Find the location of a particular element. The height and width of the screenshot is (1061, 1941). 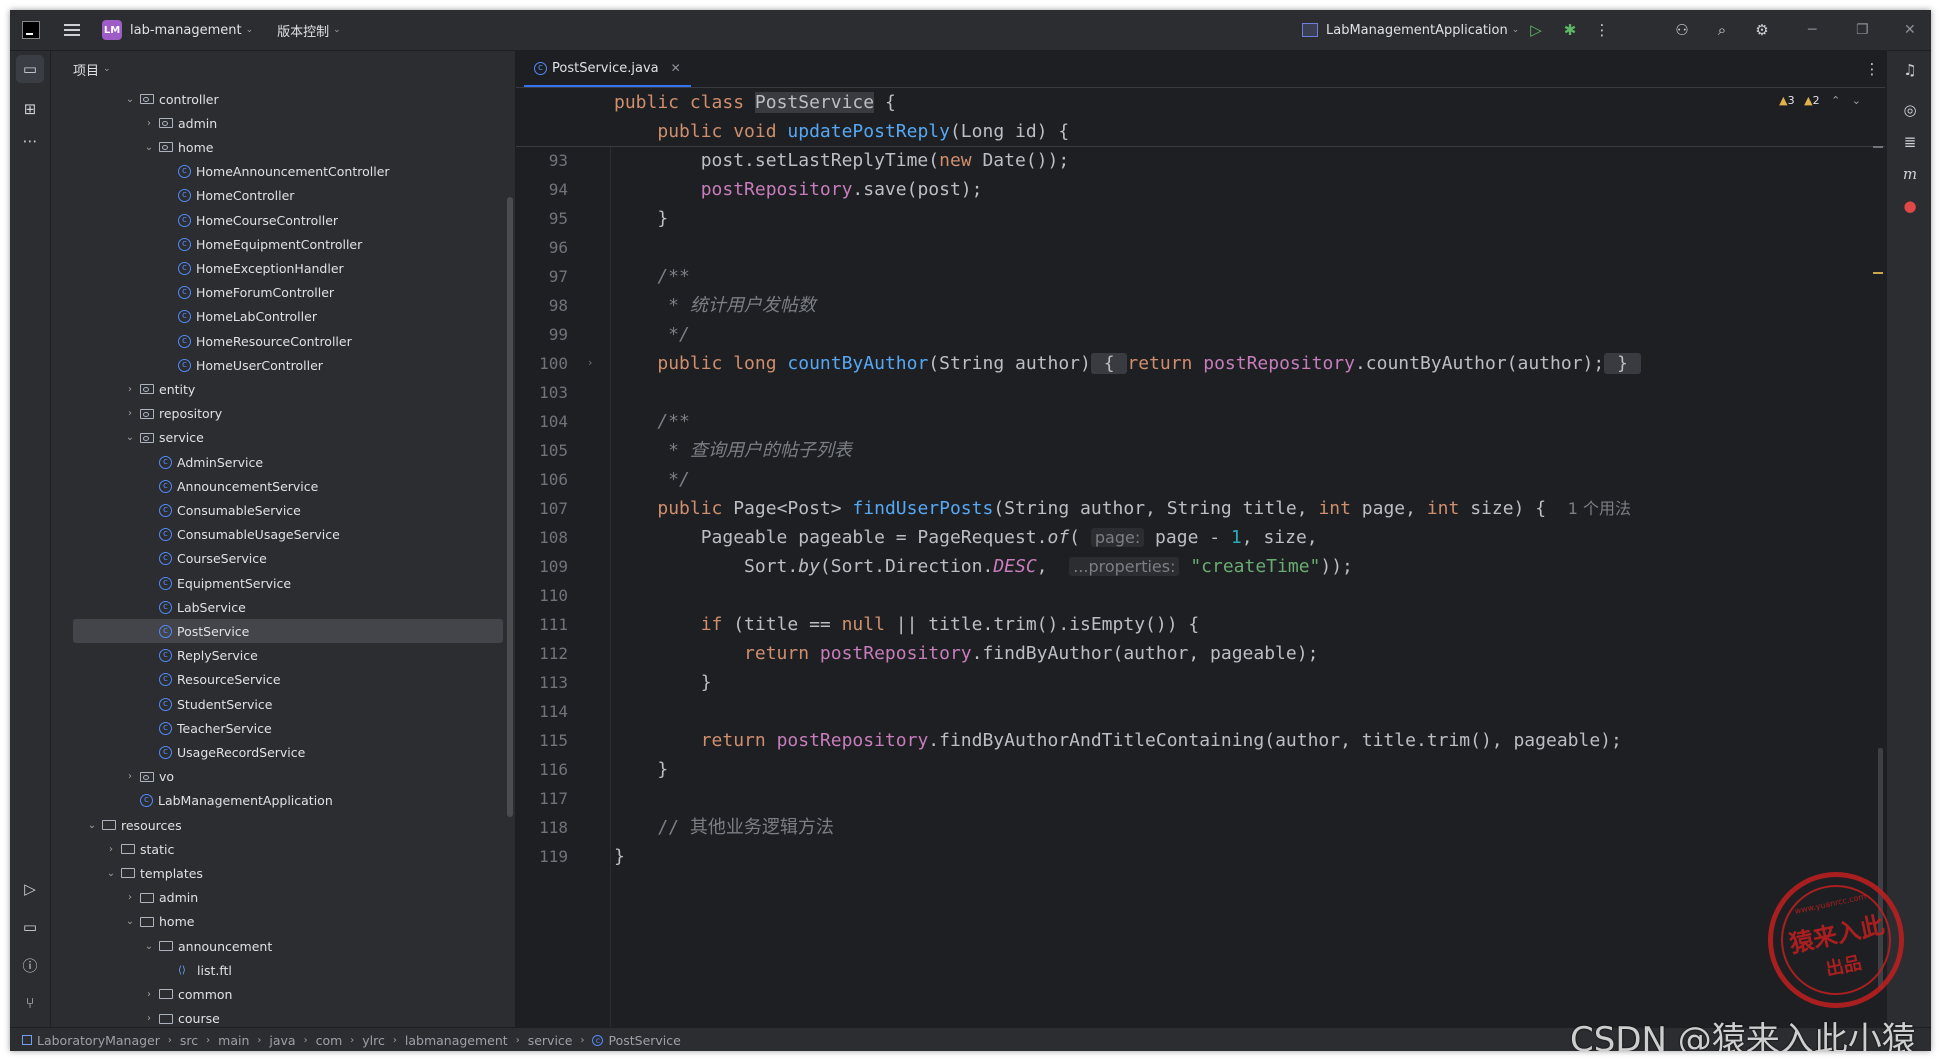

line-number: 97 is located at coordinates (543, 276).